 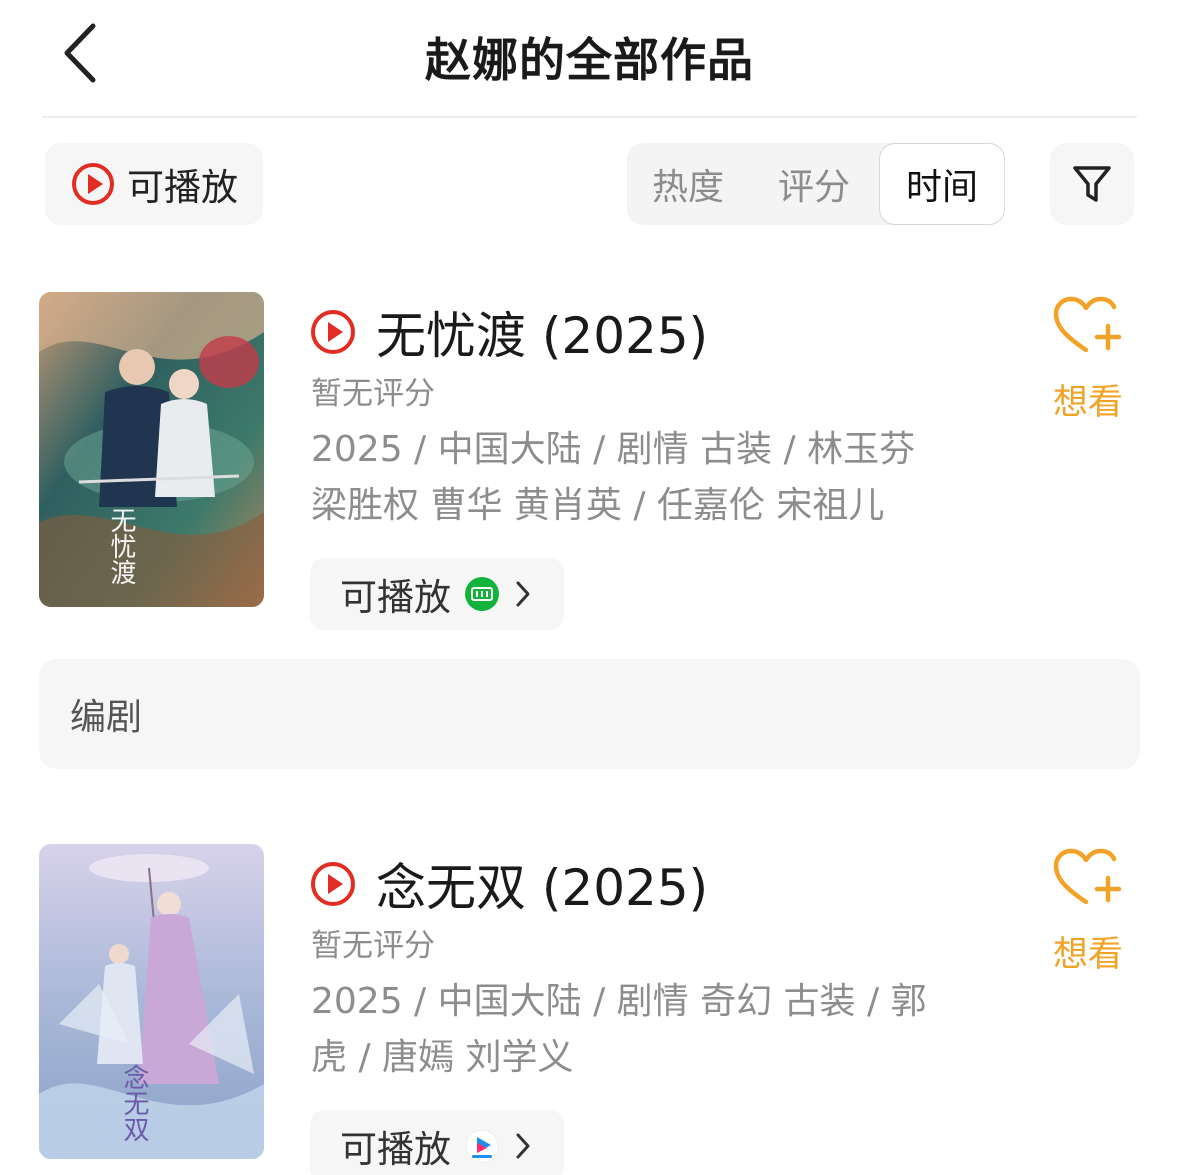 I want to click on movie-meta-line: 2025 / 中国大陆 / 剧情 奇幻 古装 / 郭, so click(x=619, y=1001).